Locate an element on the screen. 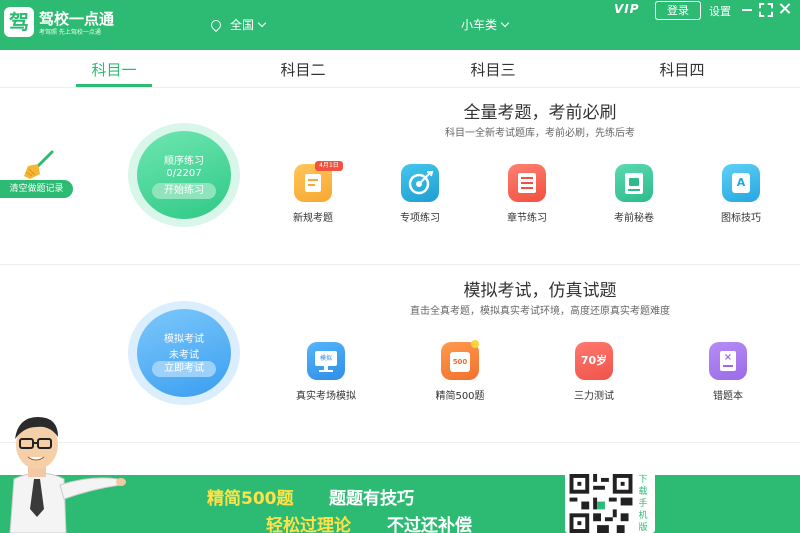 This screenshot has height=533, width=800. feature-sign-tips: A 图标技巧 is located at coordinates (741, 194).